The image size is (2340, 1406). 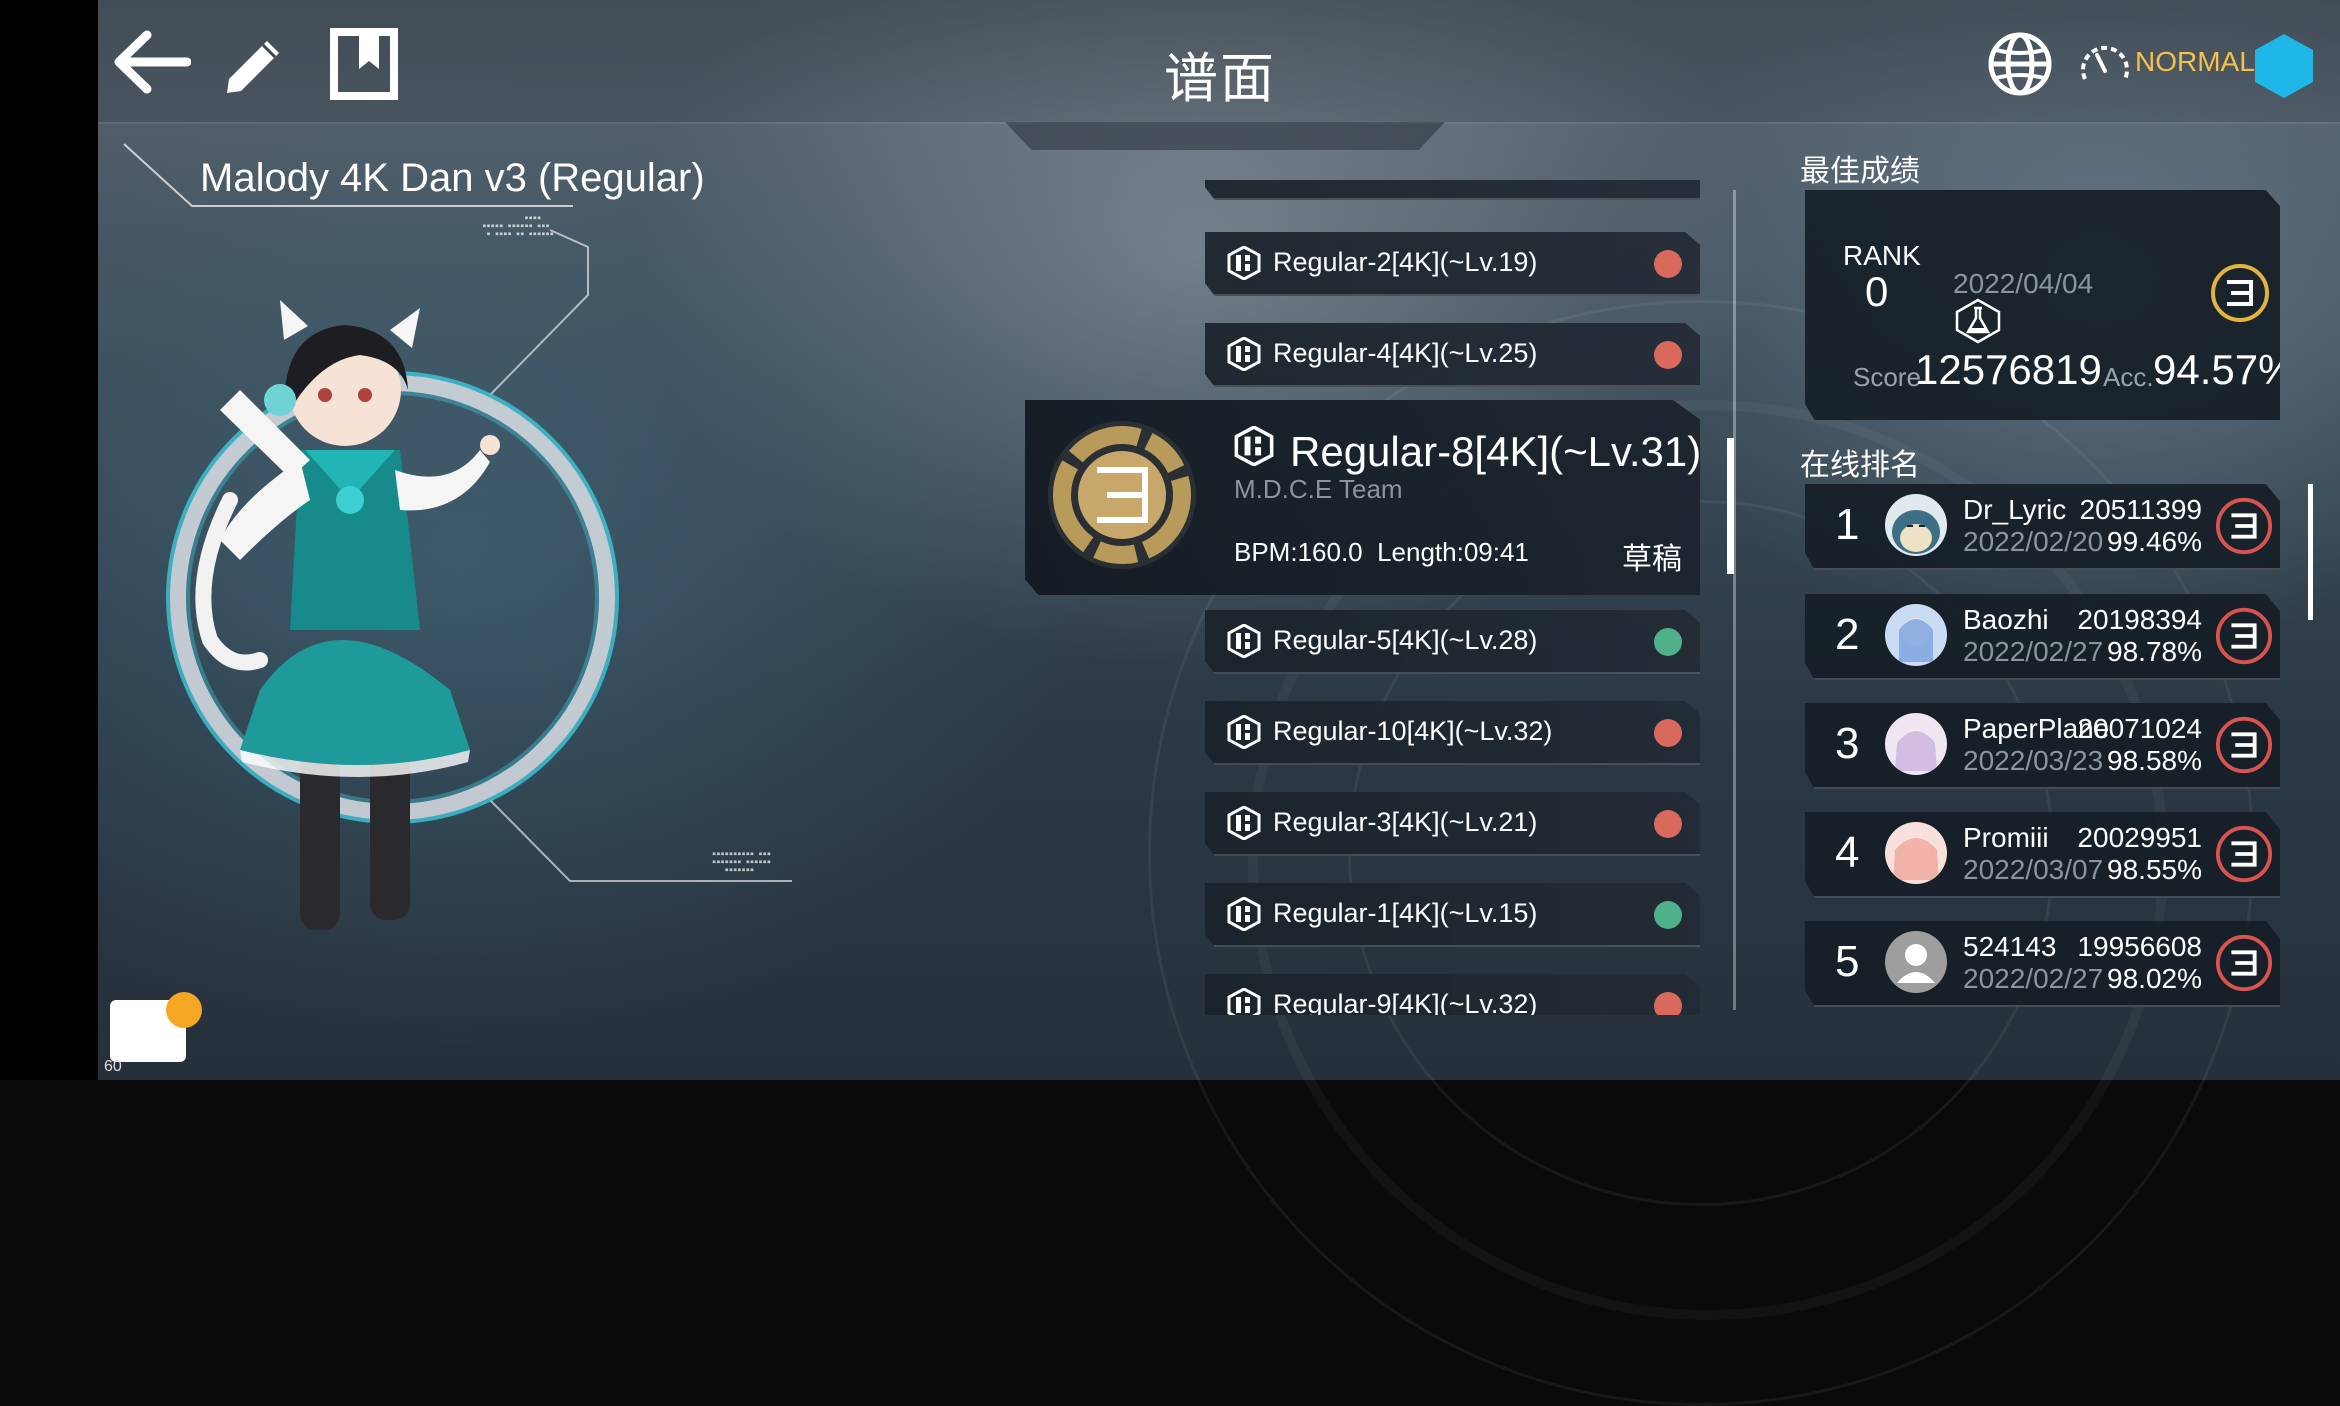 I want to click on ranking-acc: 98.58%, so click(x=2154, y=760).